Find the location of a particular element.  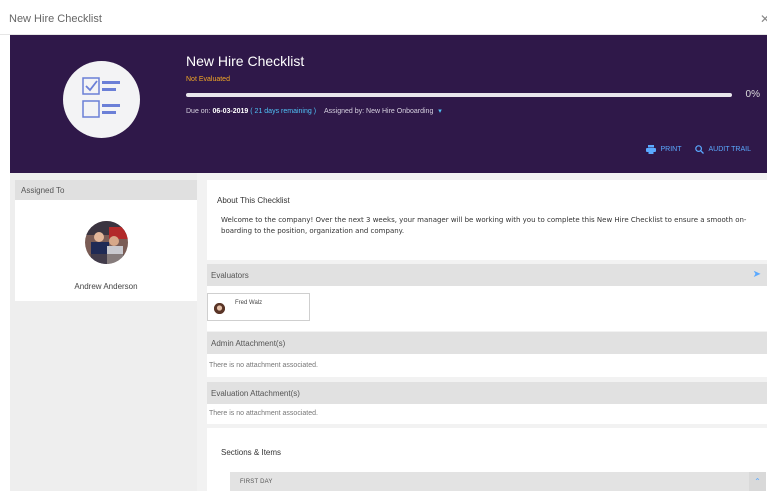

close-icon: ✕ is located at coordinates (763, 19).